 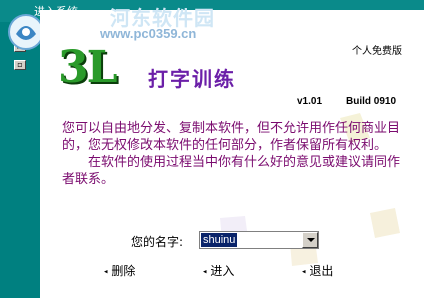 I want to click on app-title: 打字训练, so click(x=192, y=79).